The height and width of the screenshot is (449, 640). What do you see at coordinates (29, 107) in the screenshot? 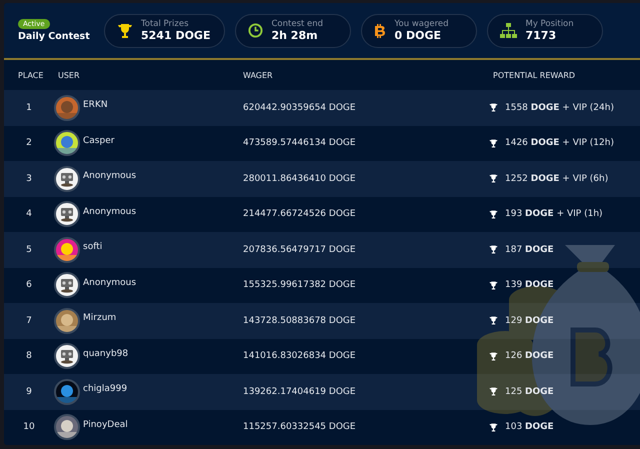
I see `place-cell-text: 1` at bounding box center [29, 107].